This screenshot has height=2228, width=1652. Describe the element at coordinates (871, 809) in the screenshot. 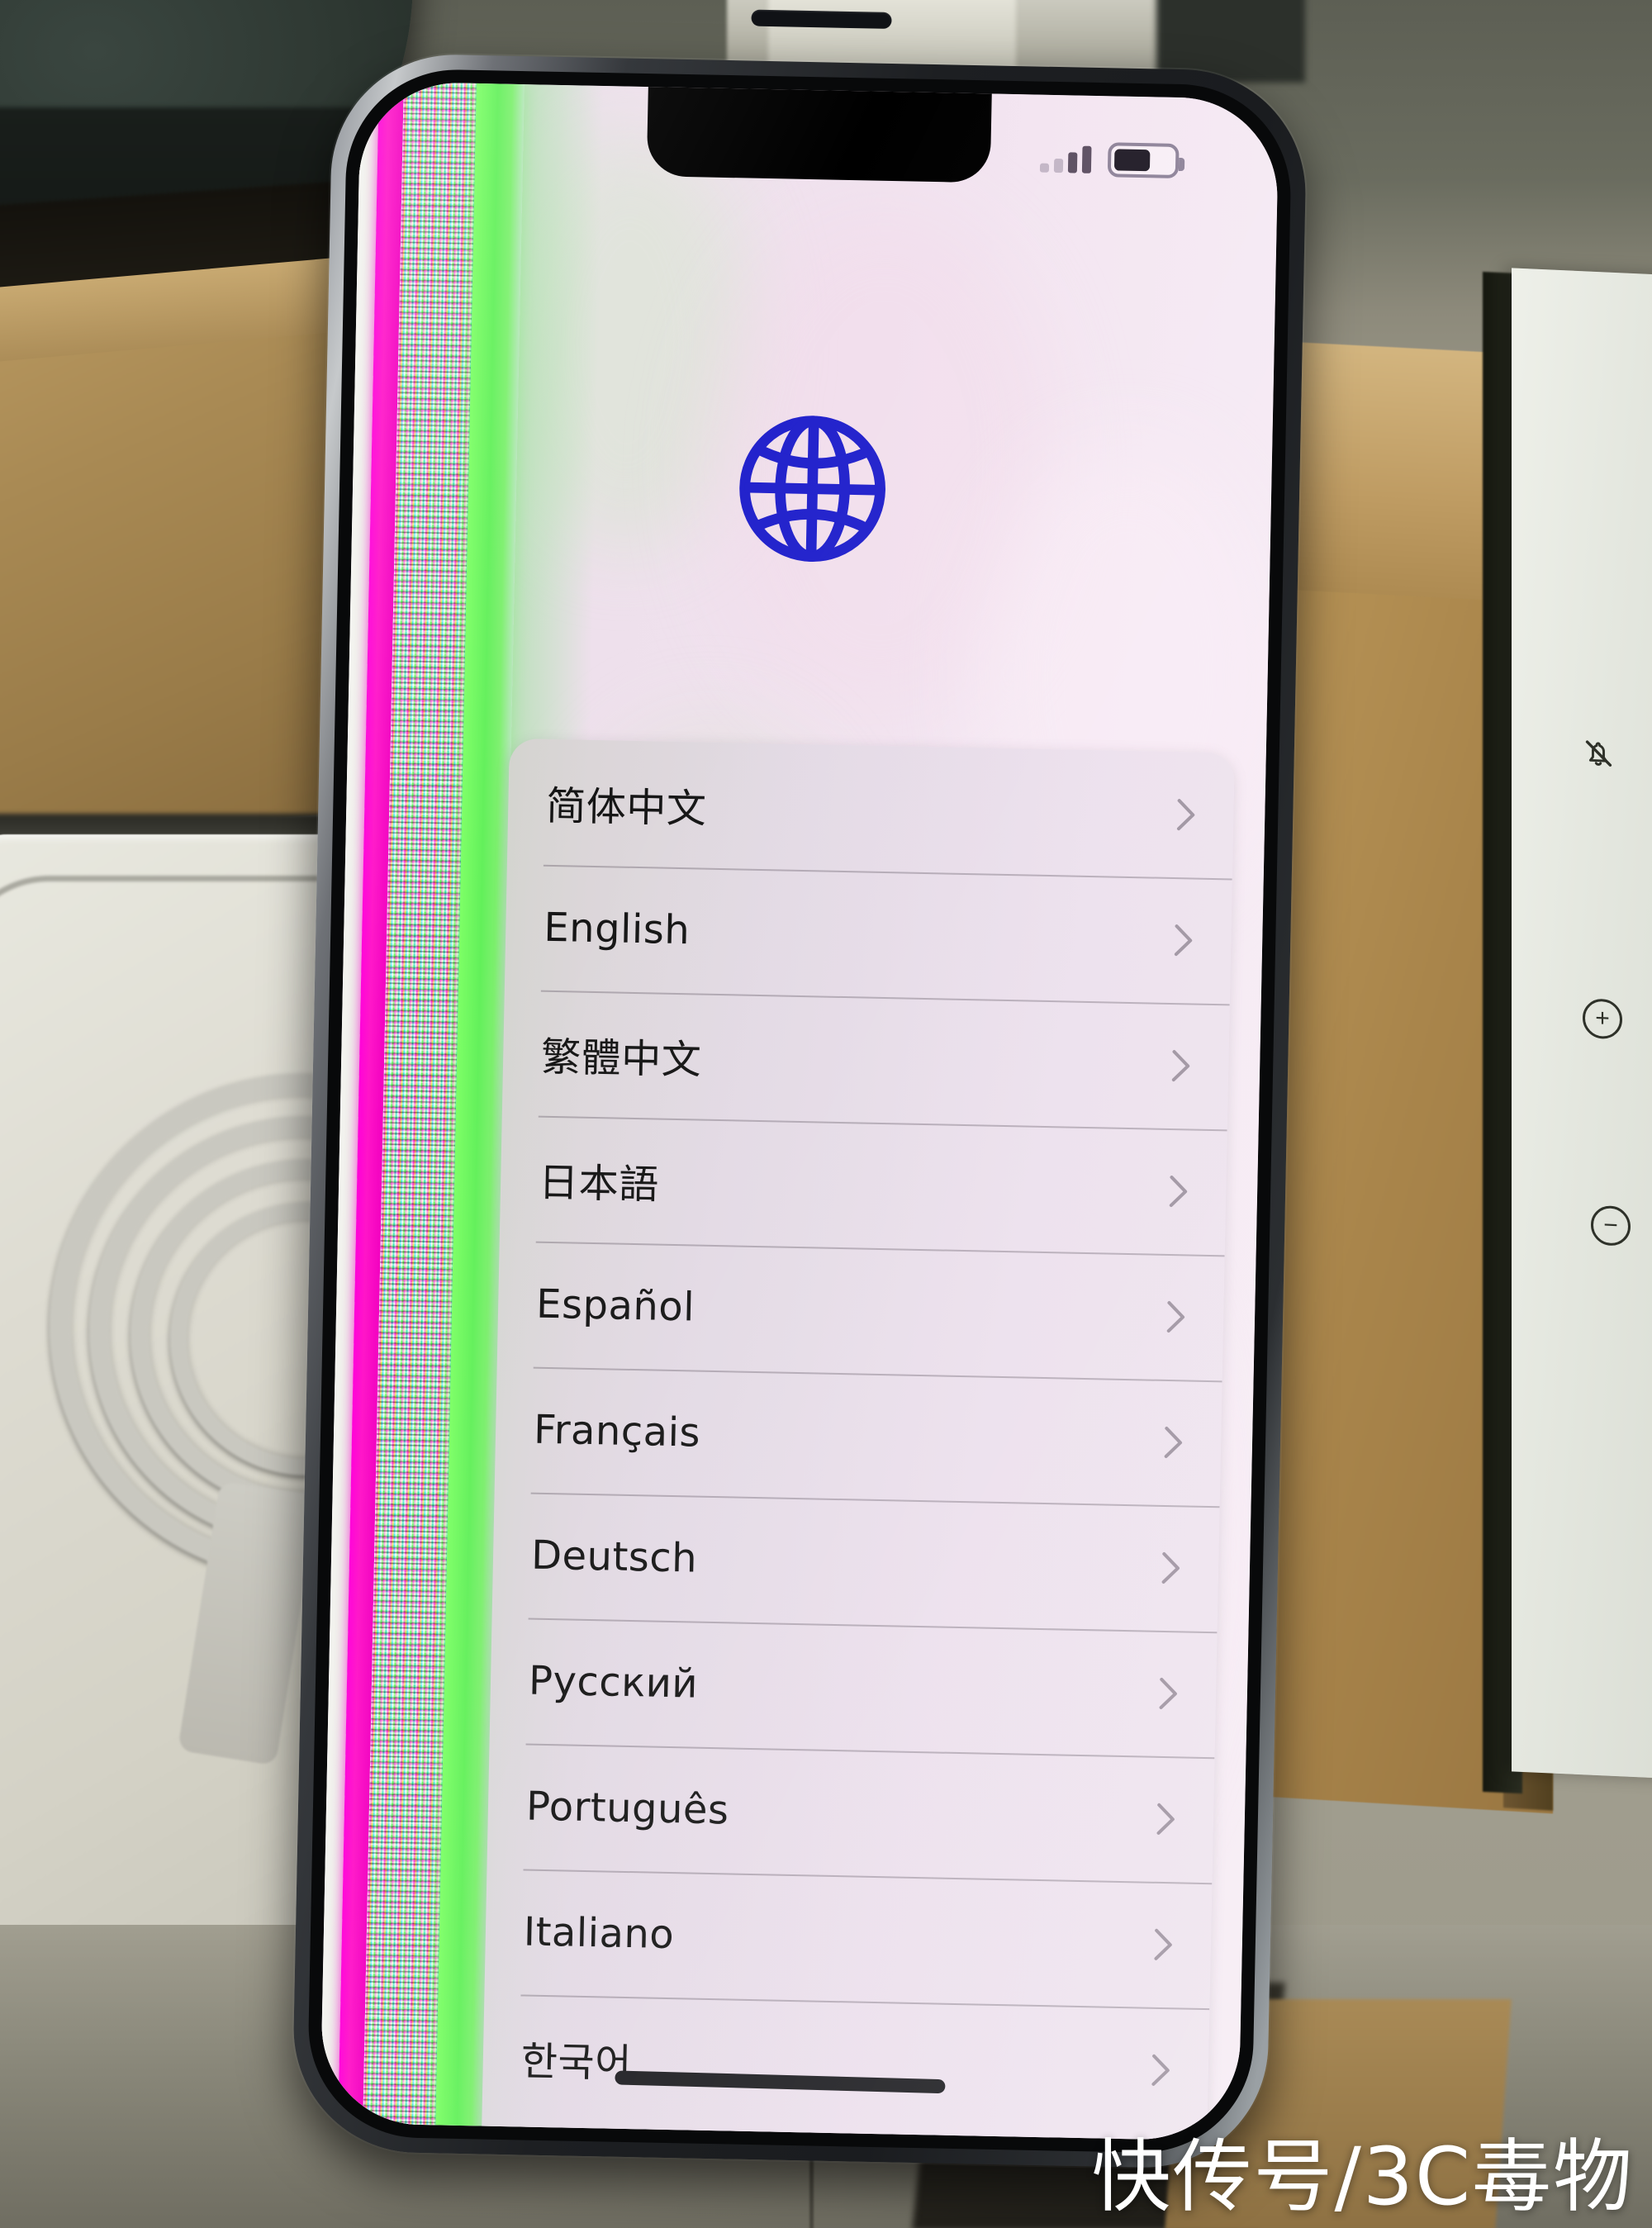

I see `language-row: 简体中文` at that location.